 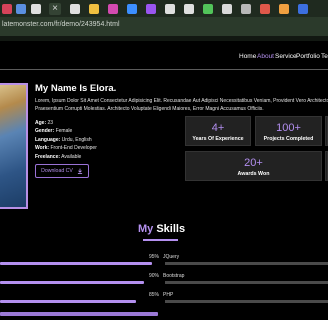 What do you see at coordinates (153, 295) in the screenshot?
I see `skill-percent: 85%` at bounding box center [153, 295].